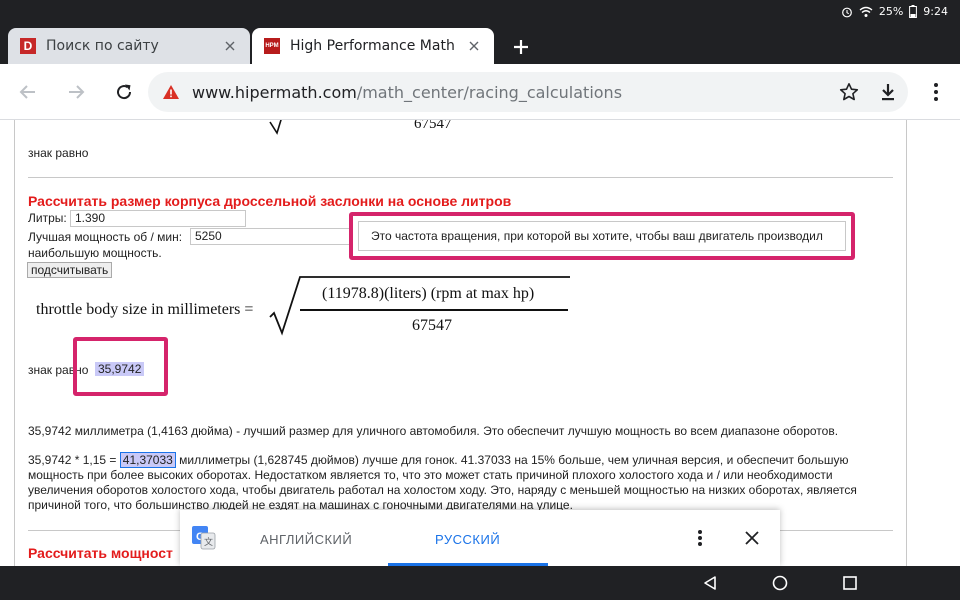 This screenshot has height=600, width=960. I want to click on divider, so click(460, 177).